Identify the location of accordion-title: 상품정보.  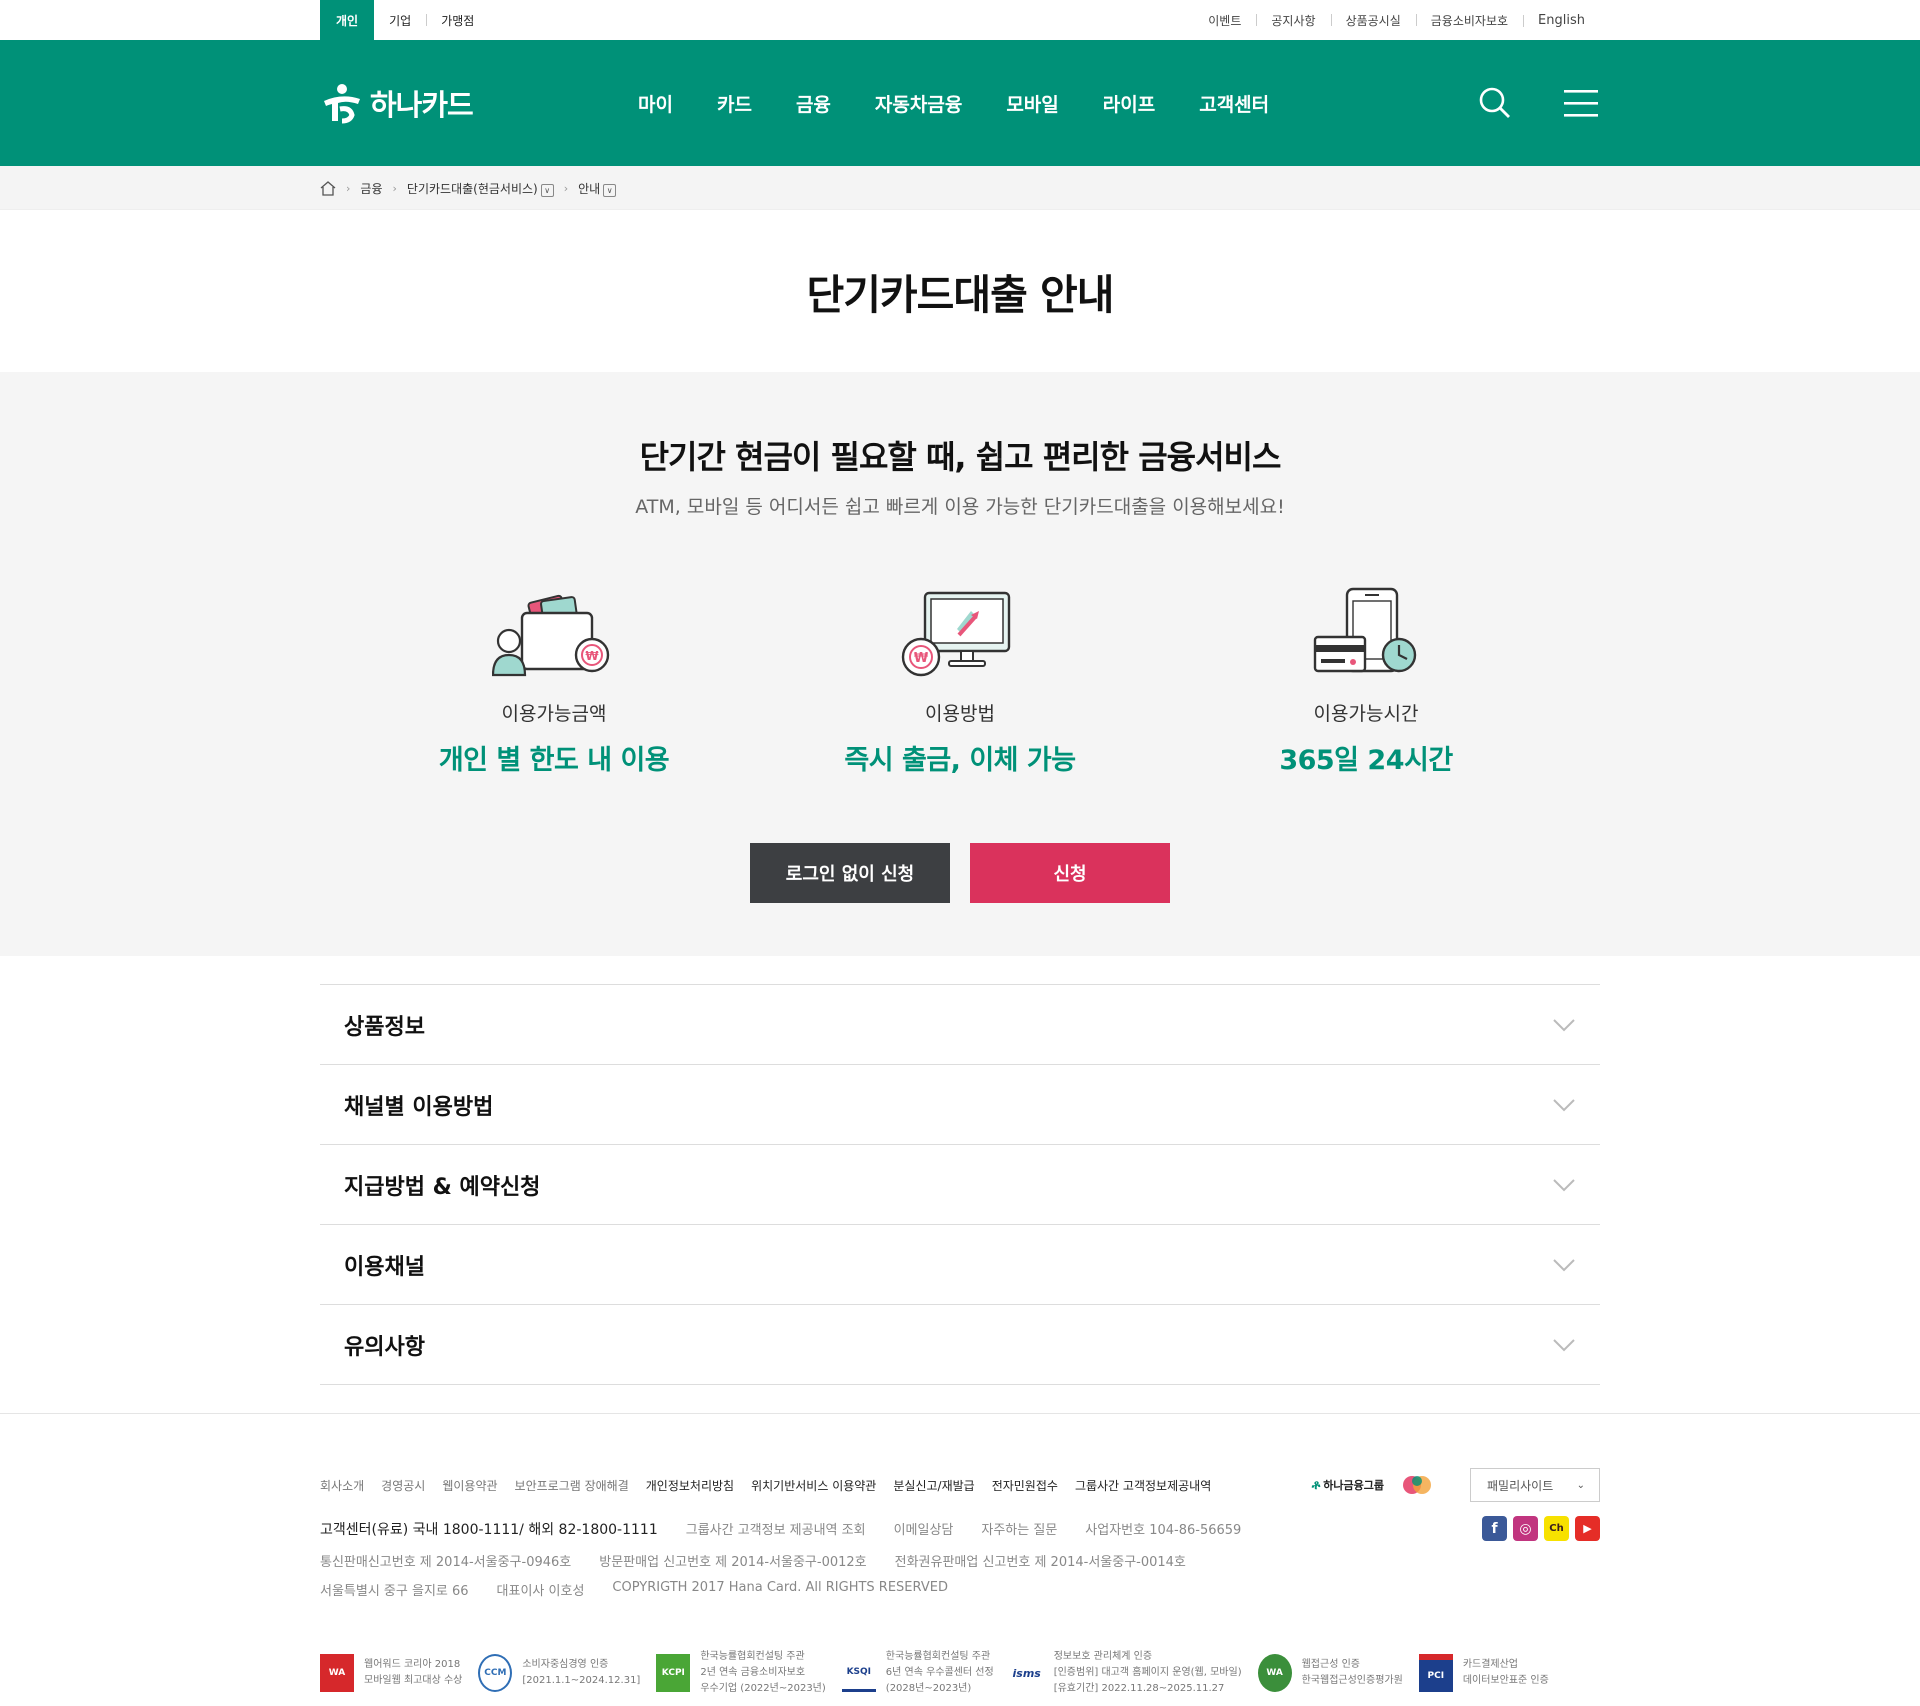
(384, 1027).